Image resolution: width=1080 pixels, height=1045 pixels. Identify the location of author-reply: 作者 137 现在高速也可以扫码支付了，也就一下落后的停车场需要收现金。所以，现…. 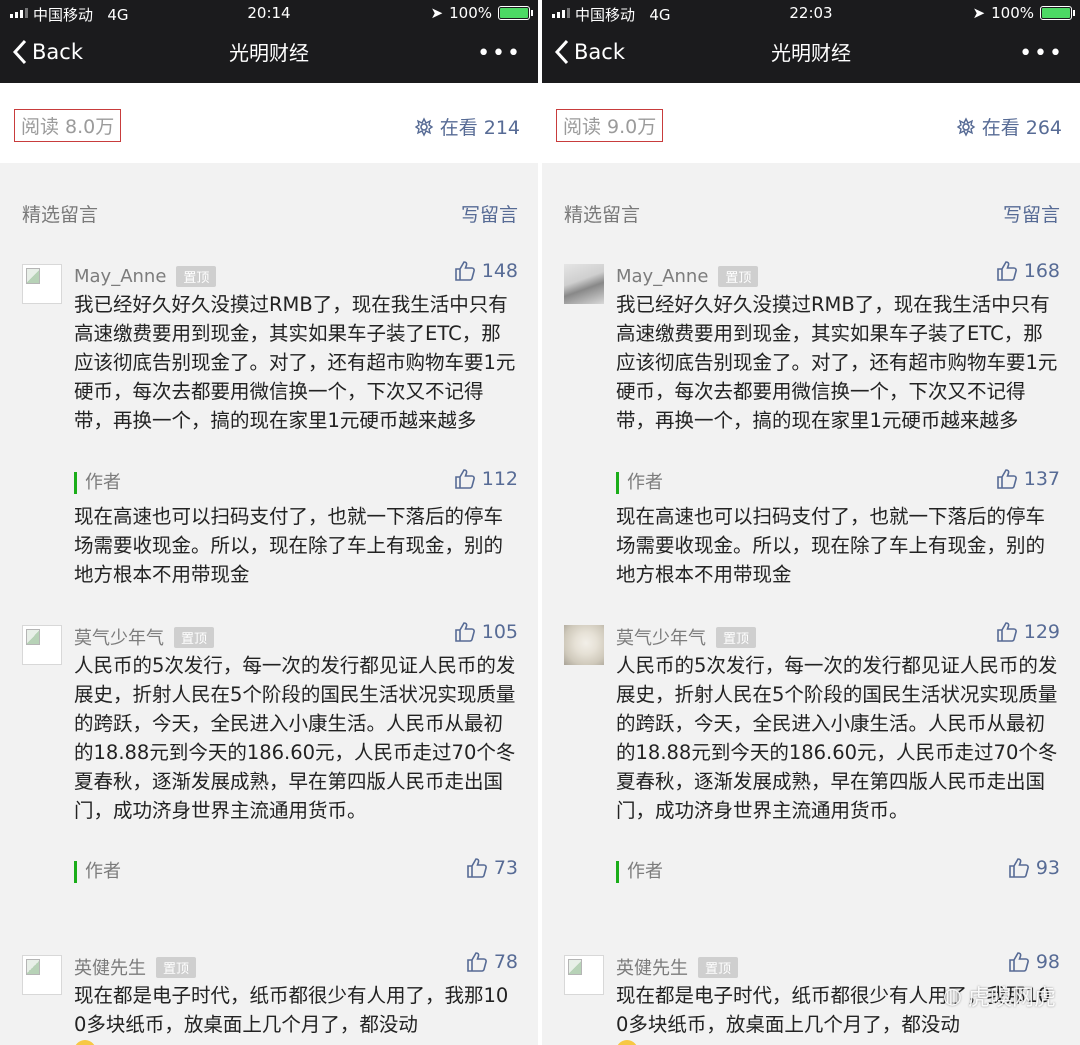
(838, 528).